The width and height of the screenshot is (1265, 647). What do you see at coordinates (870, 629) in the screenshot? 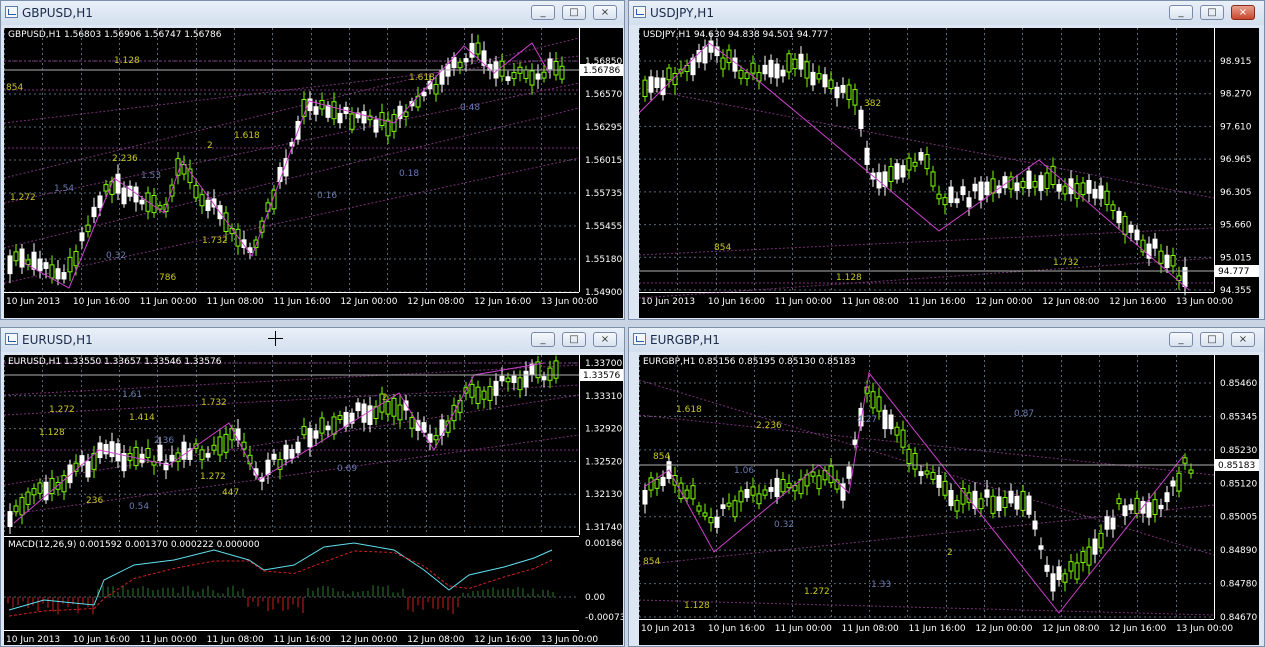
I see `time-scale-label: 11 Jun 08:00` at bounding box center [870, 629].